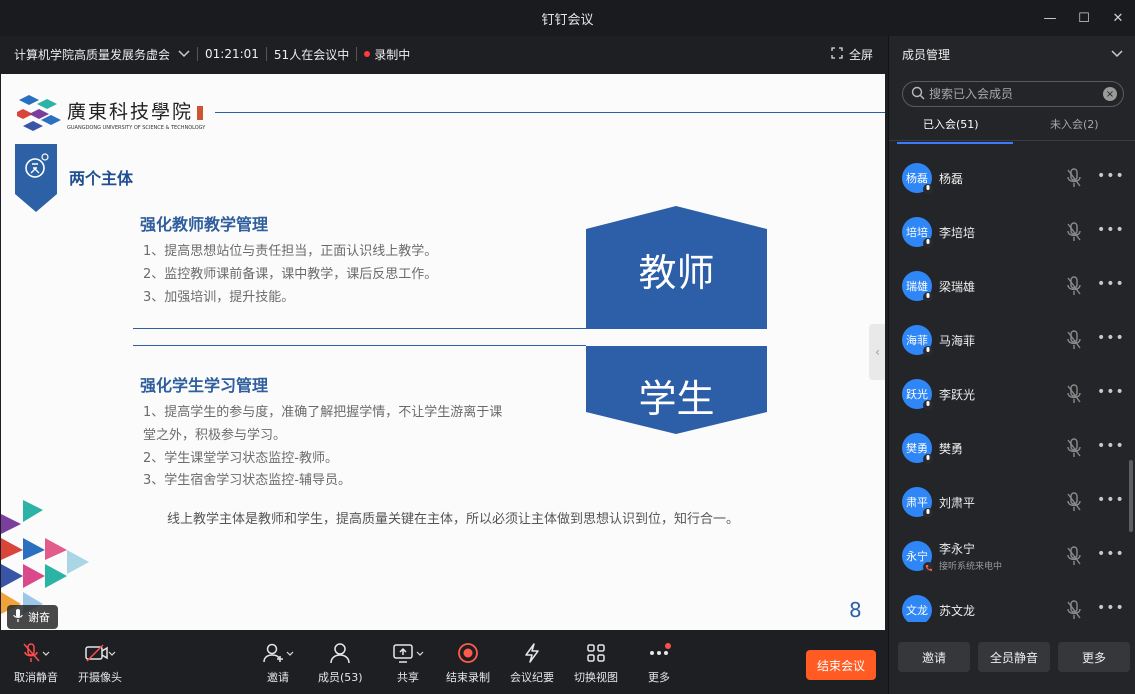 The width and height of the screenshot is (1135, 694). Describe the element at coordinates (877, 352) in the screenshot. I see `collapse-tab-button: ‹` at that location.